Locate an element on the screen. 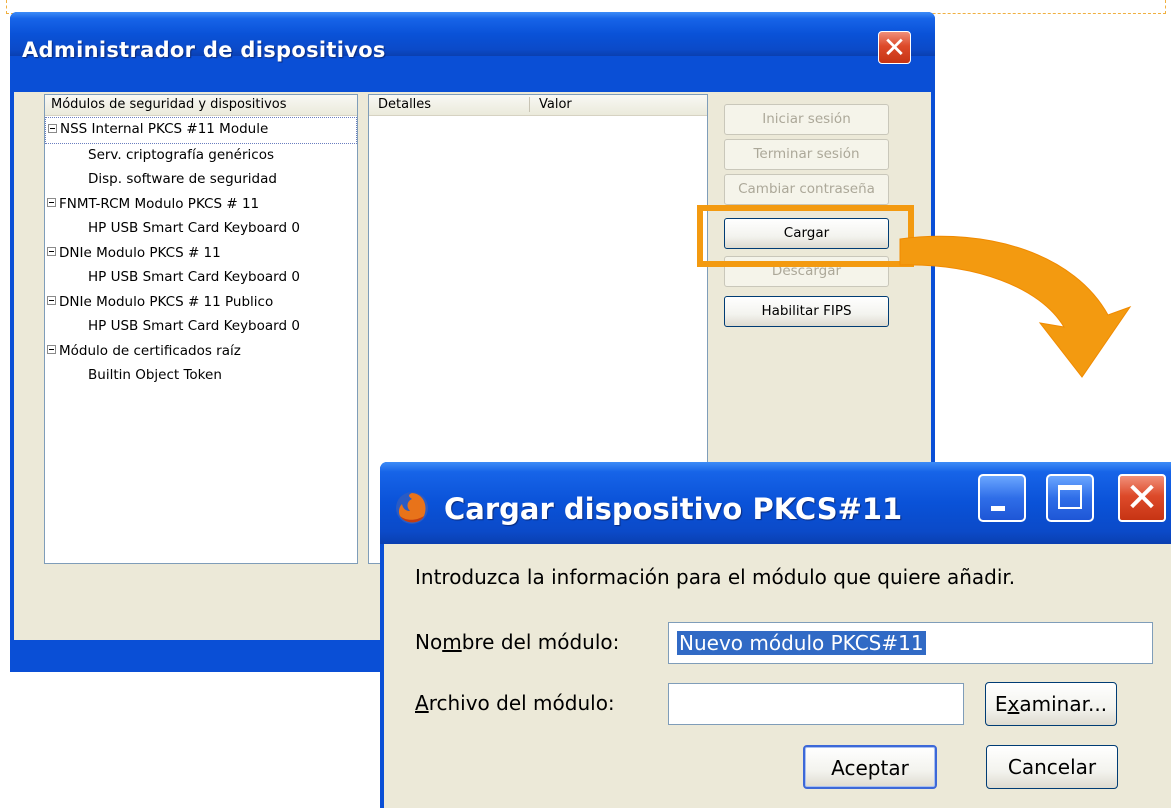  tree-item-label: DNIe Modulo PKCS # 11 Publico is located at coordinates (166, 301).